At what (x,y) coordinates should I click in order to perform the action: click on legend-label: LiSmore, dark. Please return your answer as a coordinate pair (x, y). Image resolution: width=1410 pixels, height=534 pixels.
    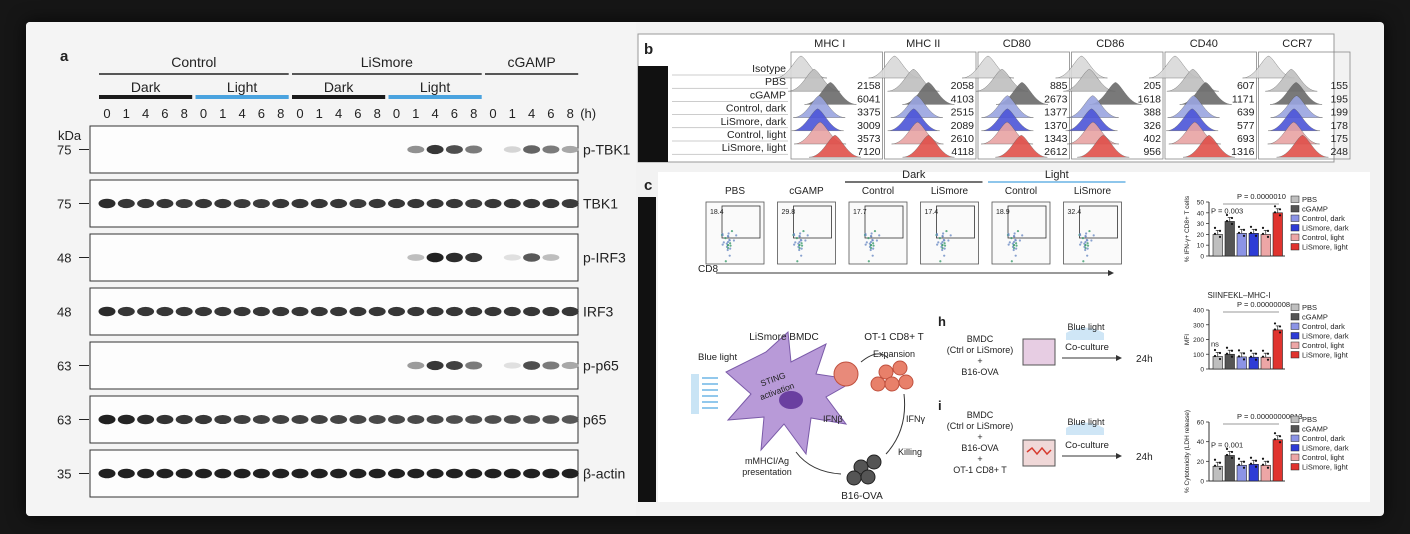
    Looking at the image, I should click on (1325, 228).